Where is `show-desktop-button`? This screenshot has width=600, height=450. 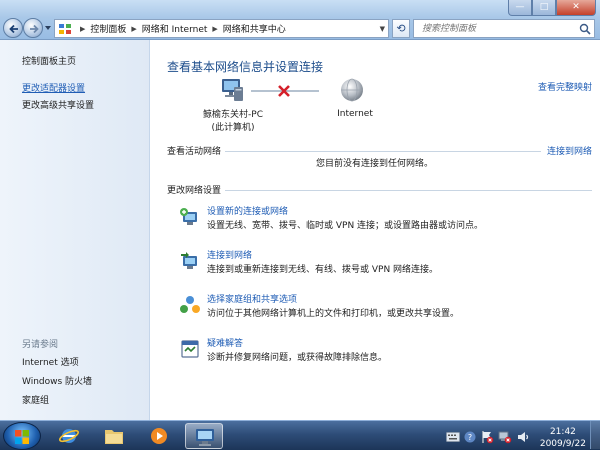
show-desktop-button is located at coordinates (595, 435).